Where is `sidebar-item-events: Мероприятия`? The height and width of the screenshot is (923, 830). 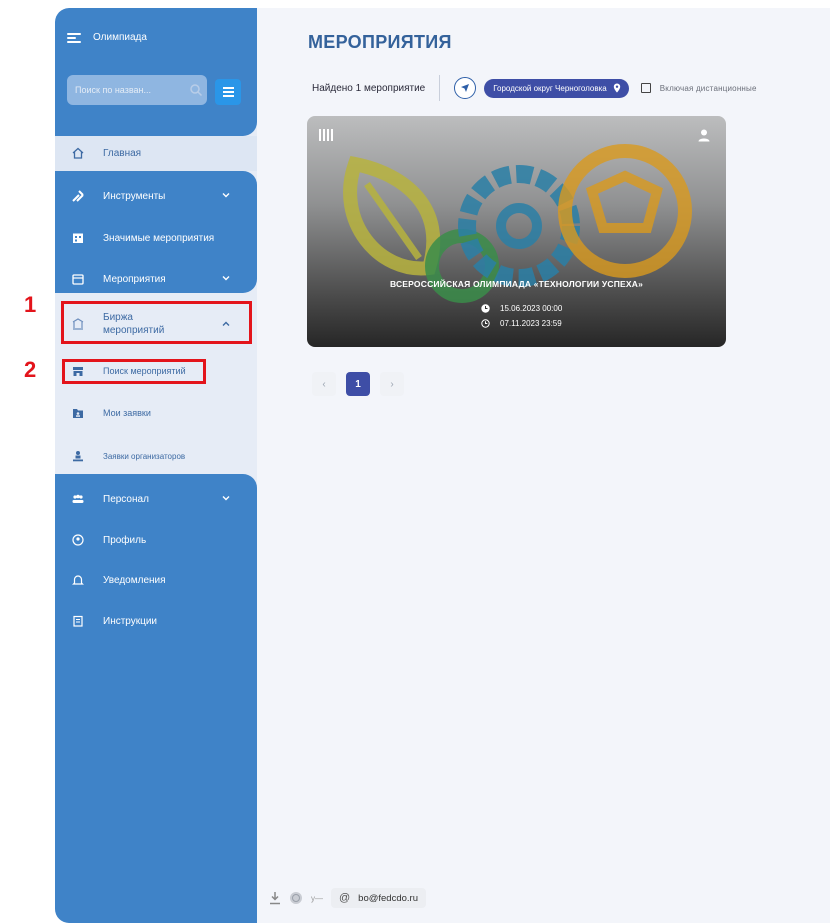 sidebar-item-events: Мероприятия is located at coordinates (156, 279).